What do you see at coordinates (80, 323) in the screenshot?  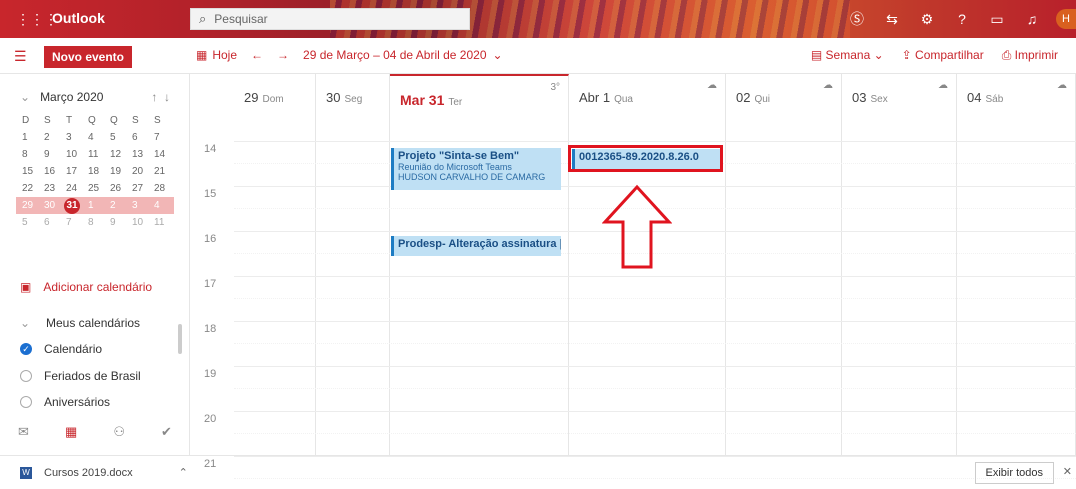 I see `my-calendars-header: ⌄ Meus calendários` at bounding box center [80, 323].